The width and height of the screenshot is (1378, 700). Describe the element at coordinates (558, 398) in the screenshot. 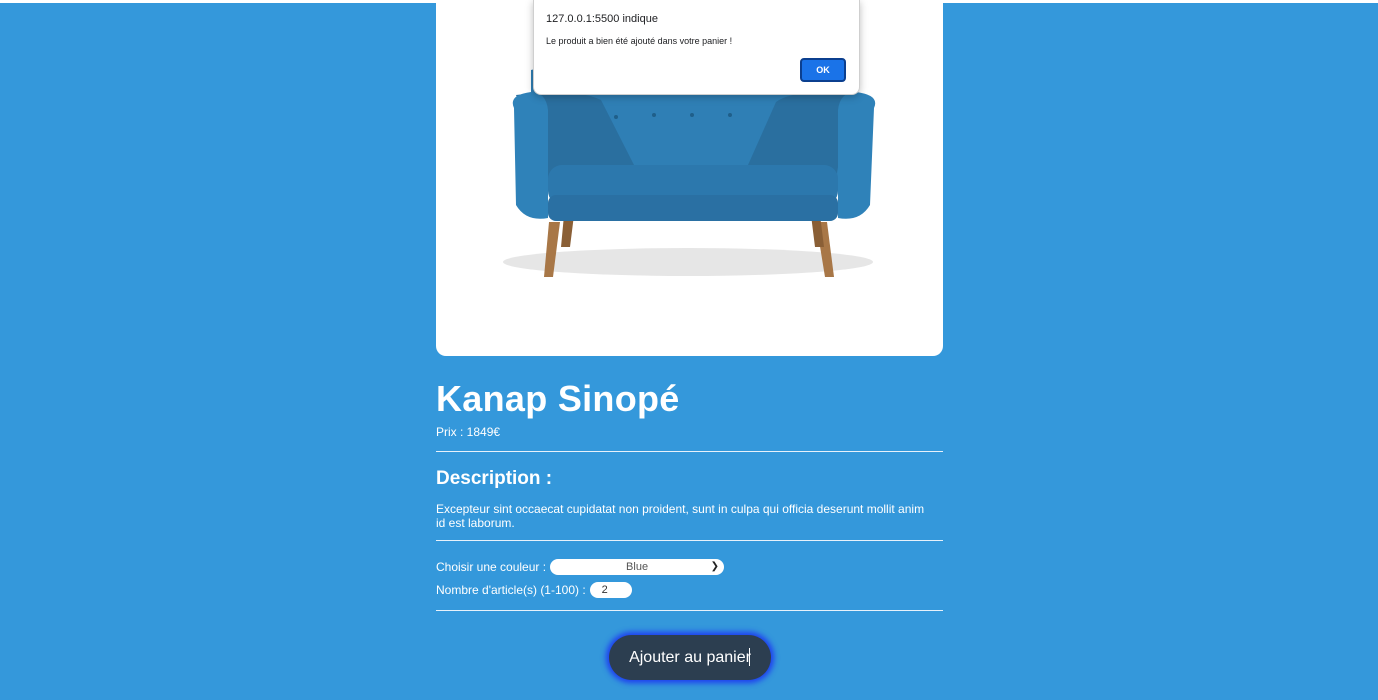

I see `product-title: Kanap Sinopé` at that location.